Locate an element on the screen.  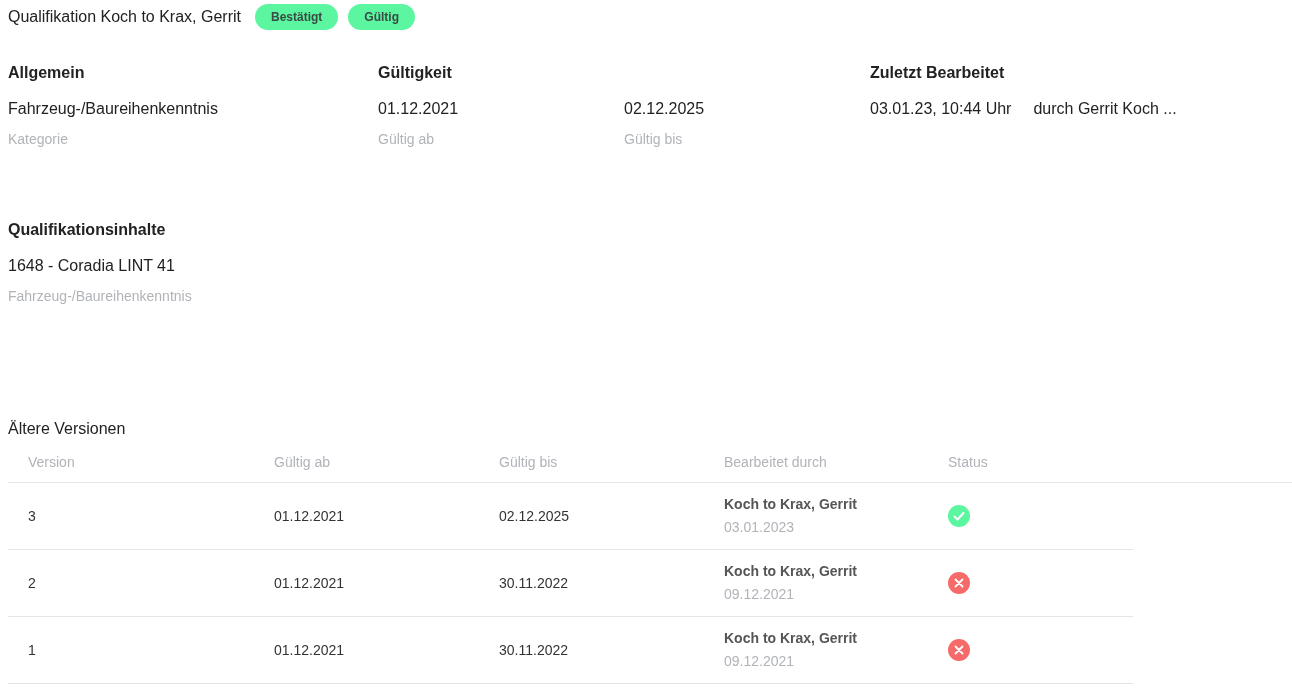
field-value: 02.12.2025 is located at coordinates (665, 109).